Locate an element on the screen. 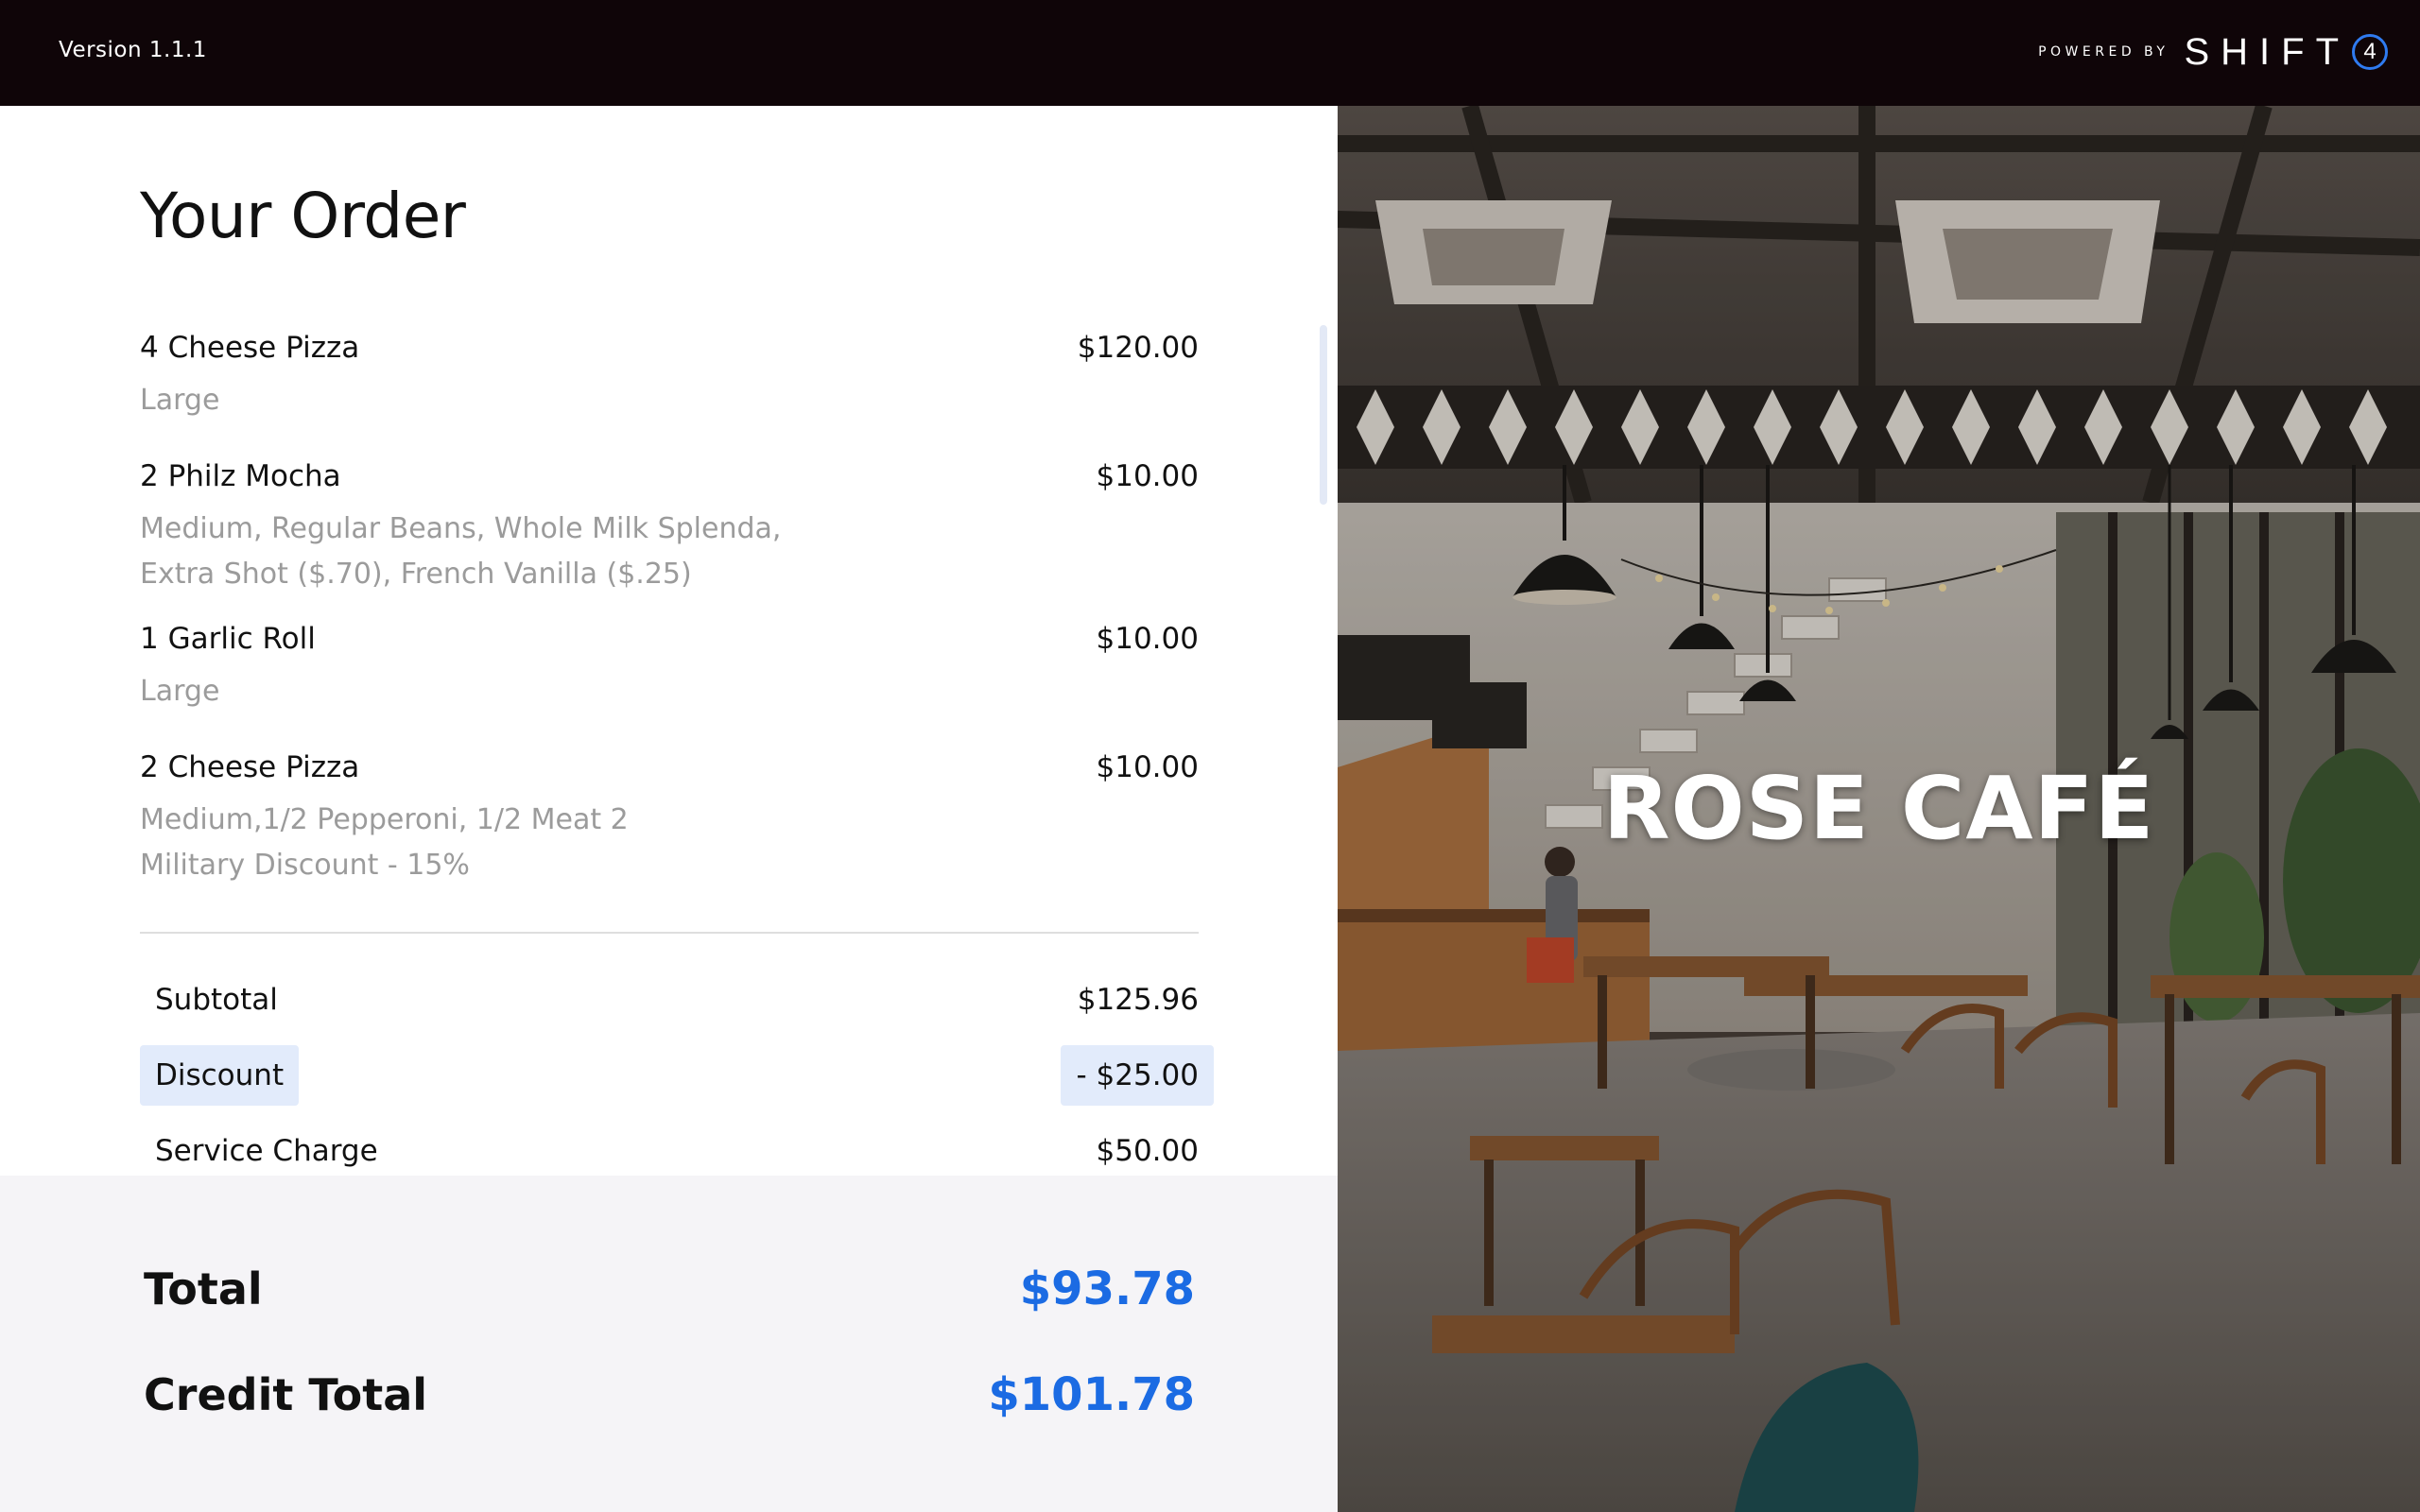 This screenshot has width=2420, height=1512. subtotal-row: Subtotal $125.96 is located at coordinates (677, 1000).